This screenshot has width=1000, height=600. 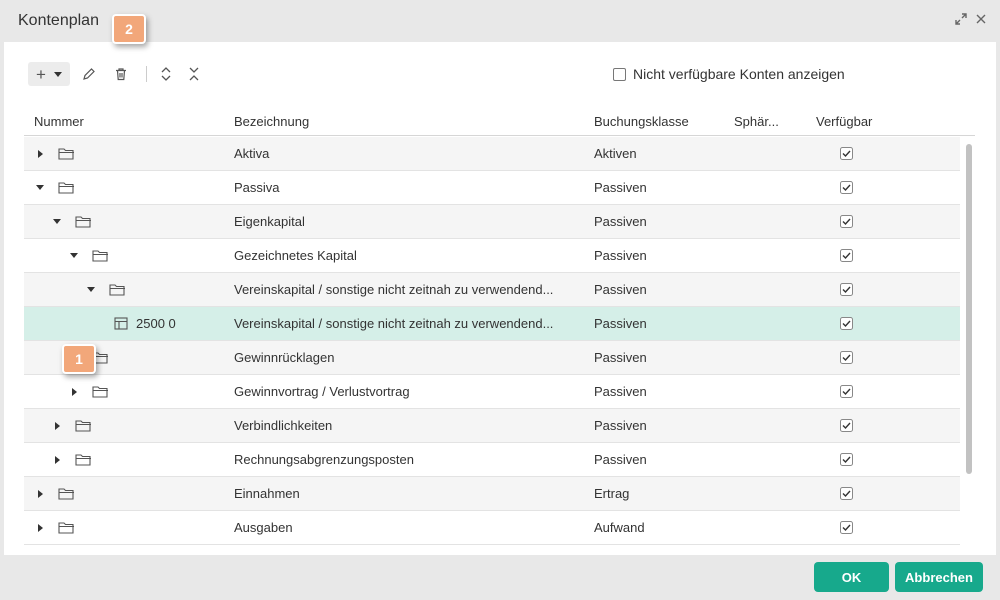 I want to click on table-row: Passiva Passiven, so click(x=492, y=188).